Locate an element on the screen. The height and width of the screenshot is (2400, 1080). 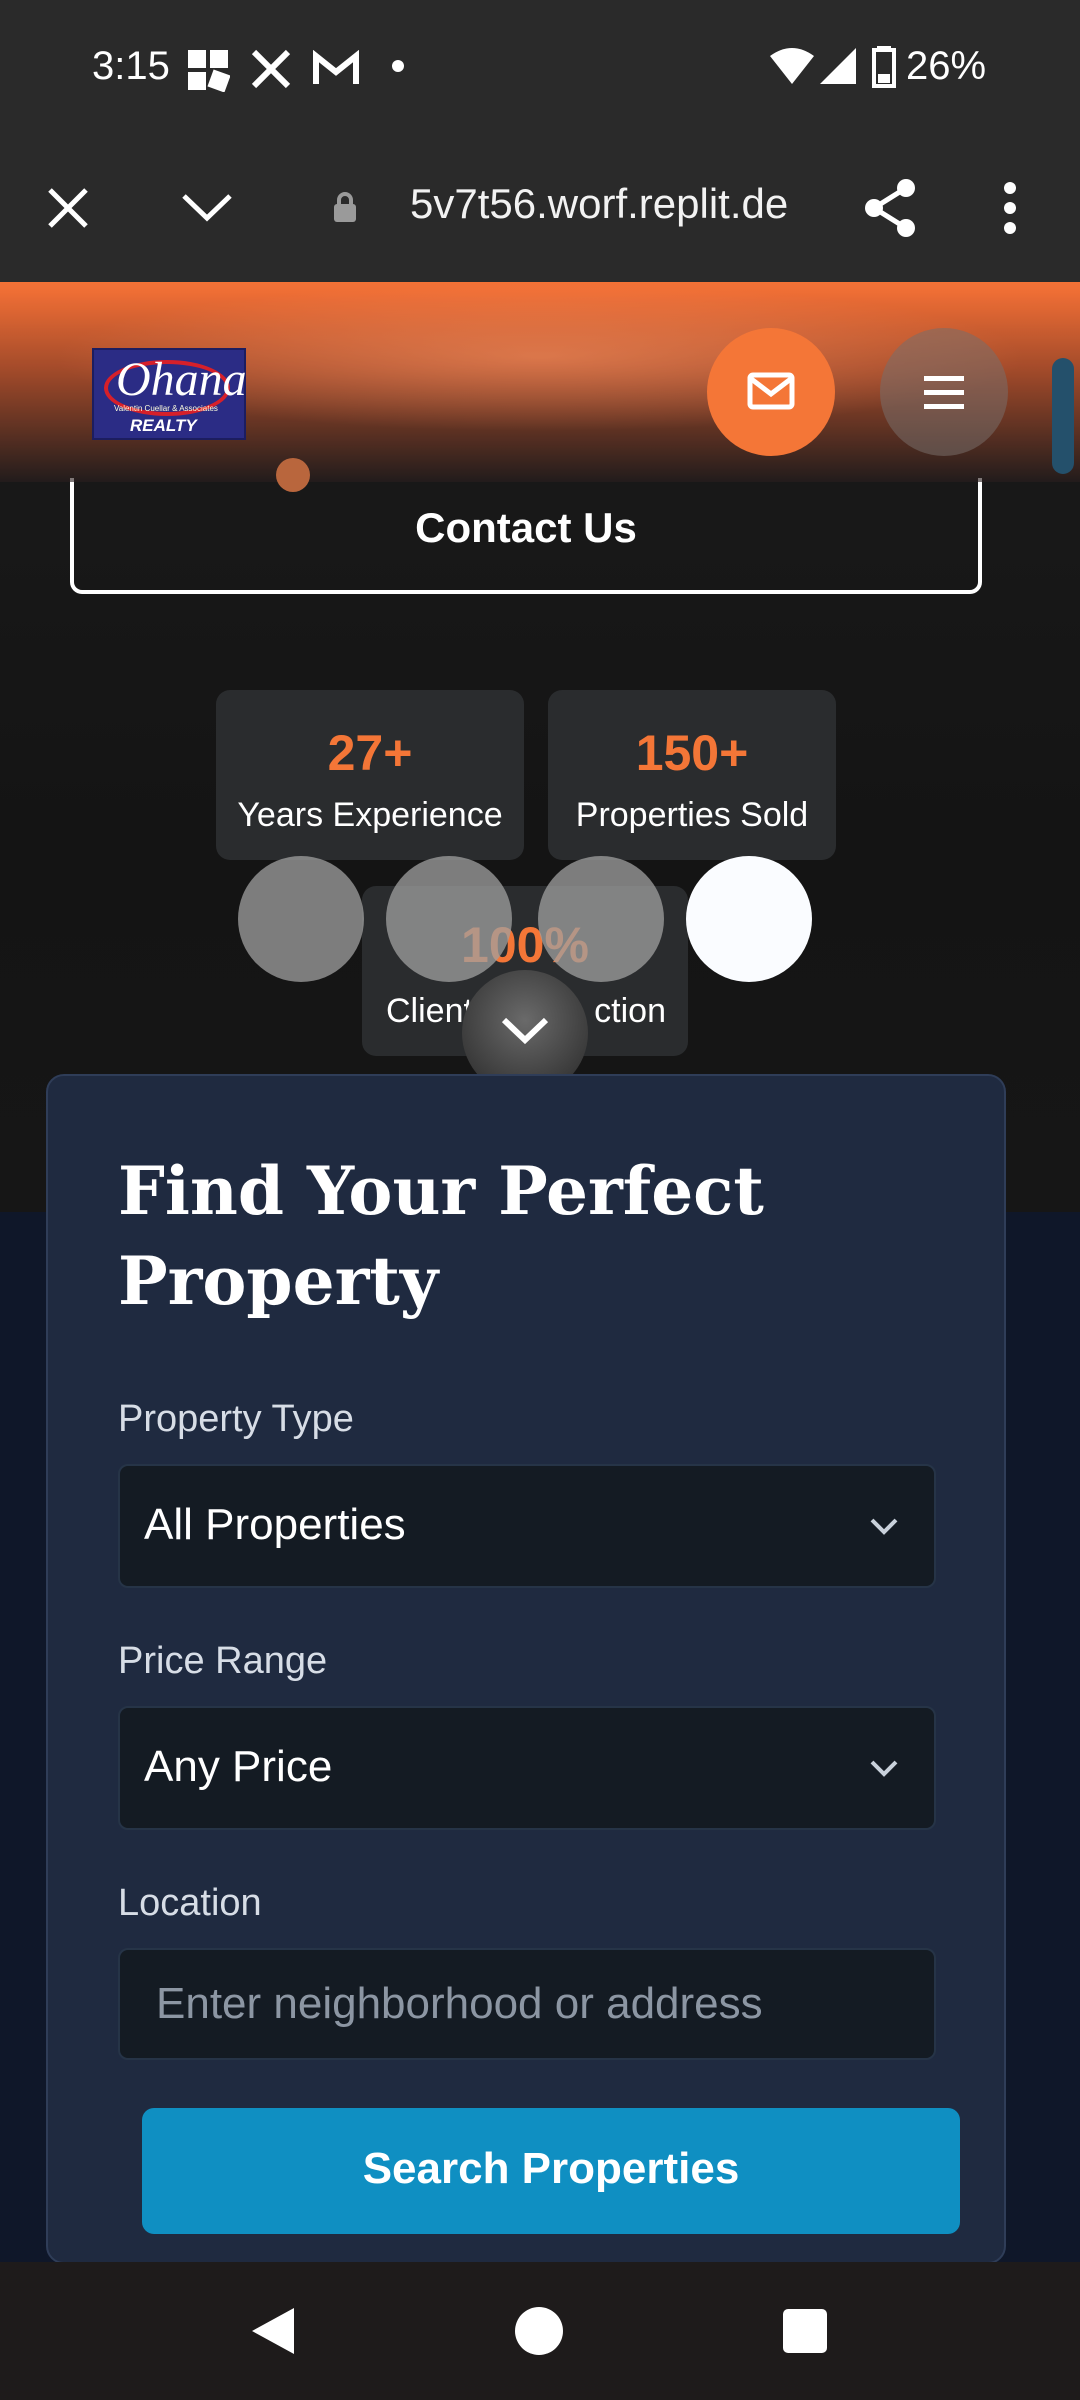
battery-icon is located at coordinates (884, 67).